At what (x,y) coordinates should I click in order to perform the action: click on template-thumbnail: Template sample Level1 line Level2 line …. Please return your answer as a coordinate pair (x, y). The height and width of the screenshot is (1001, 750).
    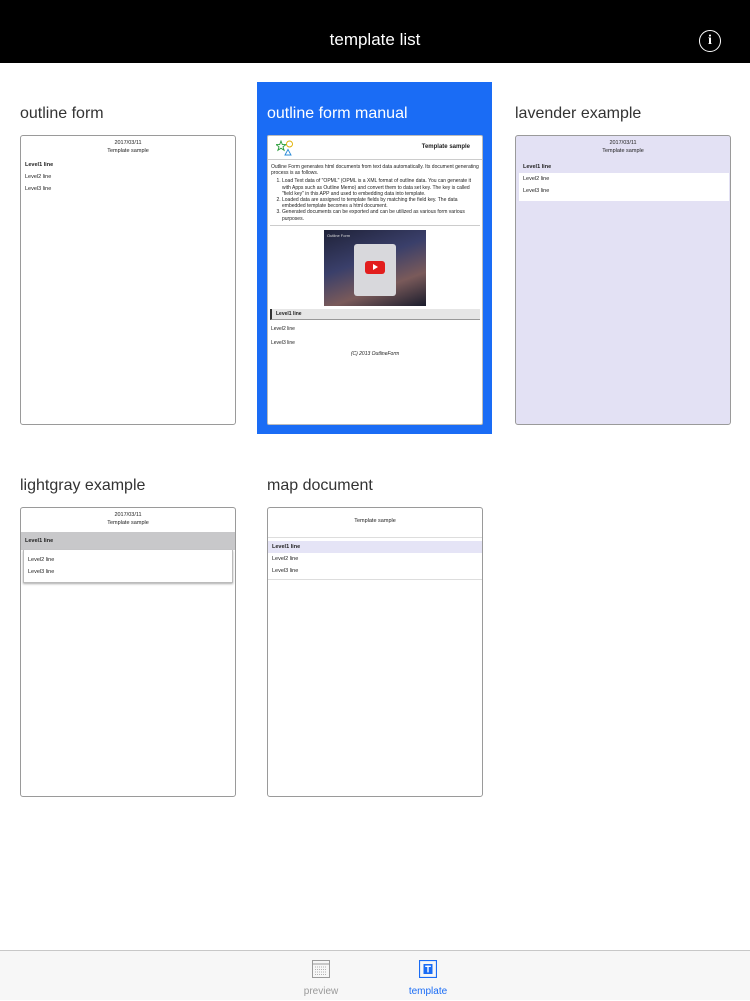
    Looking at the image, I should click on (375, 652).